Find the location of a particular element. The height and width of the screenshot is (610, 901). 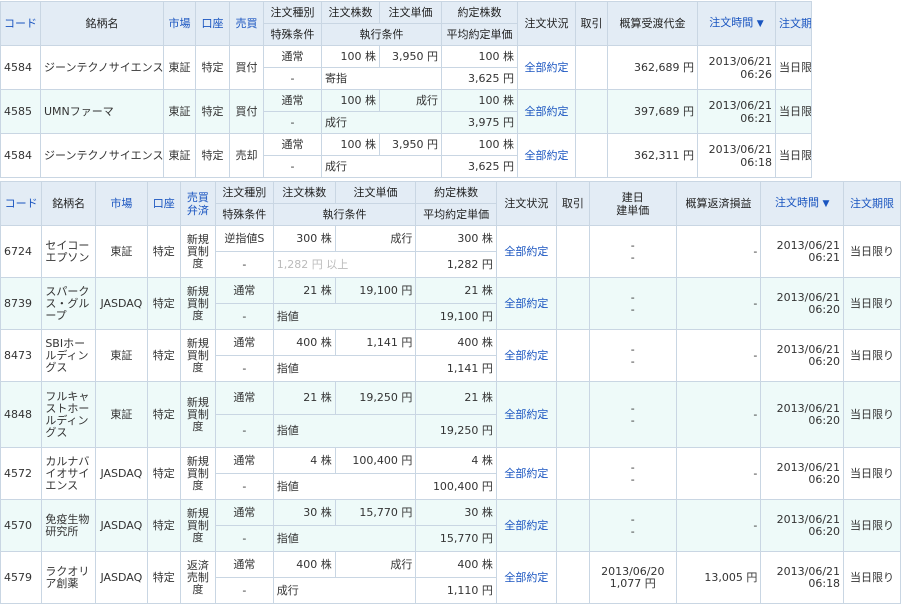

order-build: 2013/06/20 1,077 円 is located at coordinates (632, 577).